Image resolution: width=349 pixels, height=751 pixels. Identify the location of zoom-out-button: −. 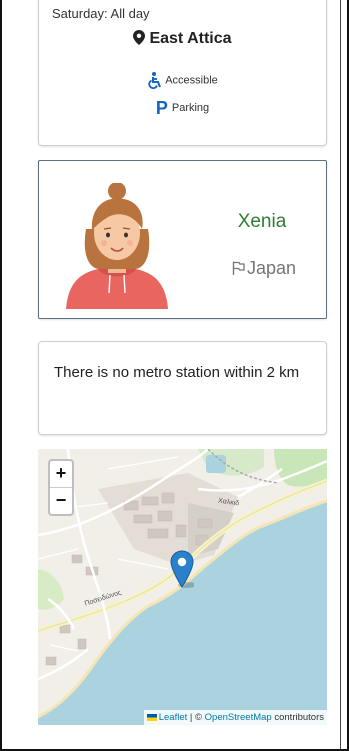
(61, 500).